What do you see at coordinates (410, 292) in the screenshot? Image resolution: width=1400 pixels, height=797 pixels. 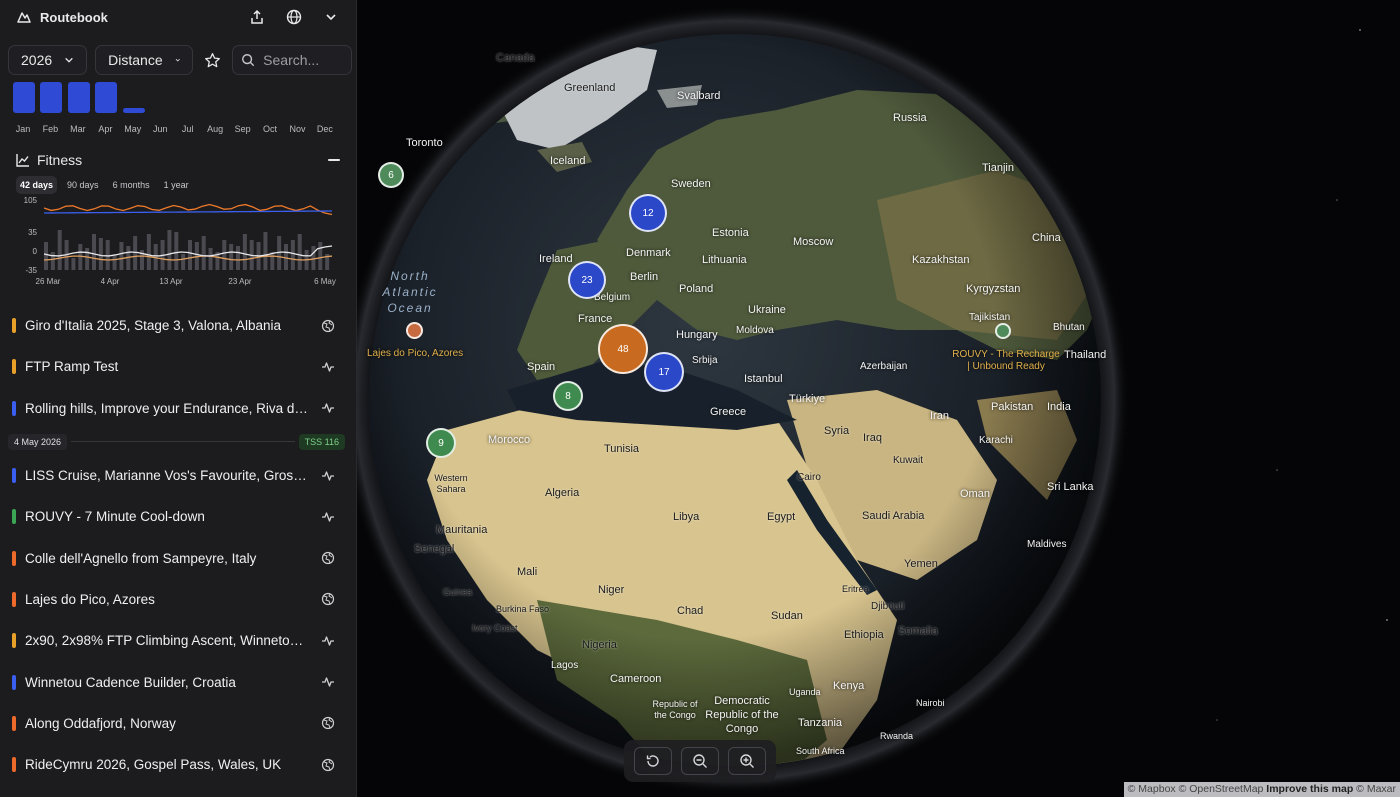 I see `ocean-label: North Atlantic Ocean` at bounding box center [410, 292].